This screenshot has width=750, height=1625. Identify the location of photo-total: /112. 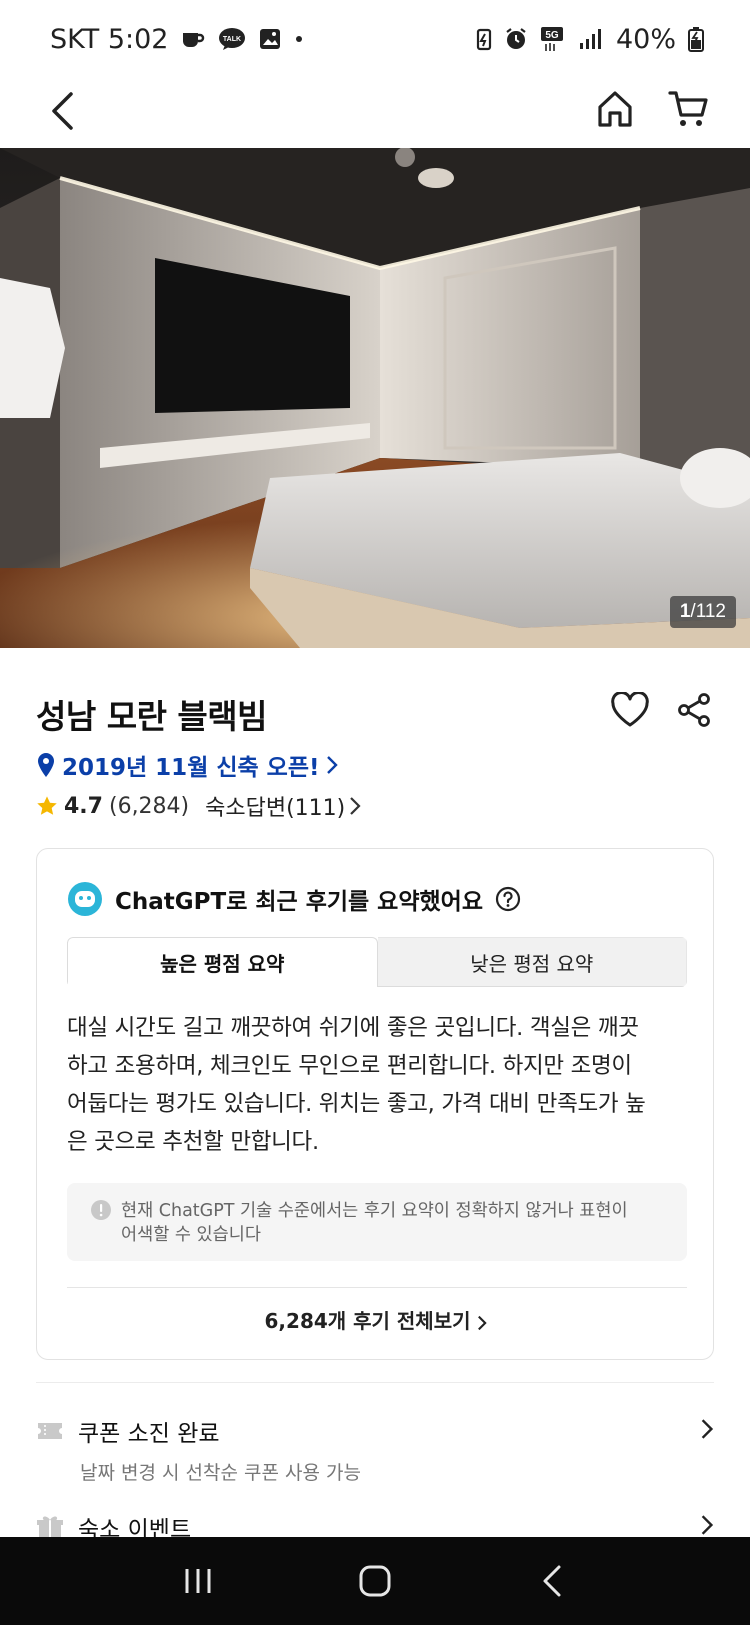
(708, 611).